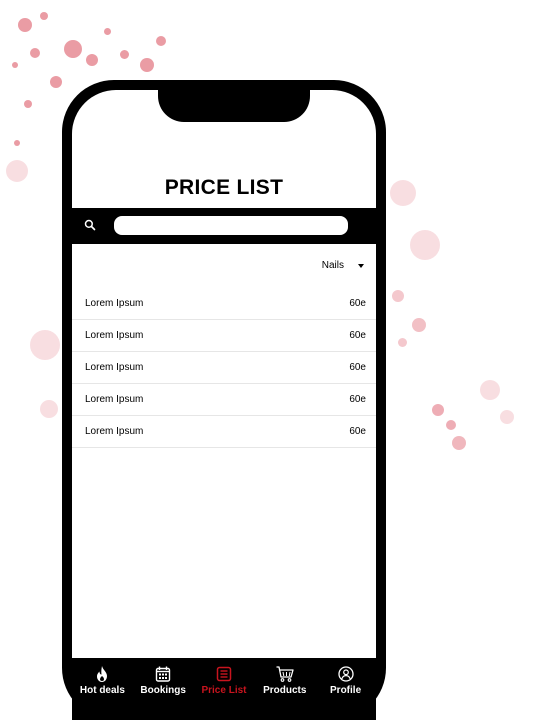 The width and height of the screenshot is (542, 722). What do you see at coordinates (346, 690) in the screenshot?
I see `tab-label: Profile` at bounding box center [346, 690].